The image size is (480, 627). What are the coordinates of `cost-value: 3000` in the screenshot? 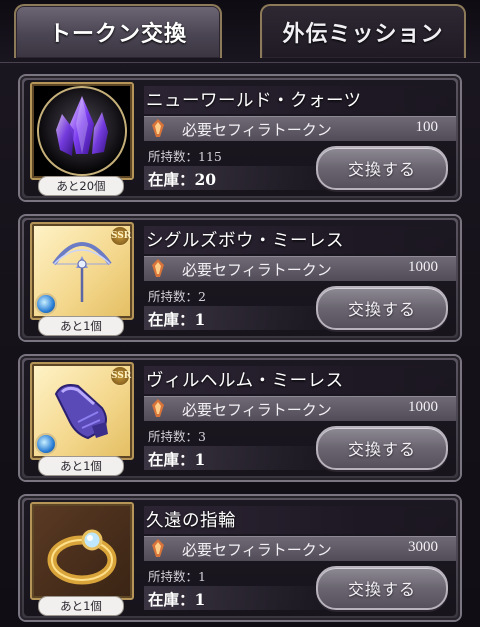 It's located at (423, 547).